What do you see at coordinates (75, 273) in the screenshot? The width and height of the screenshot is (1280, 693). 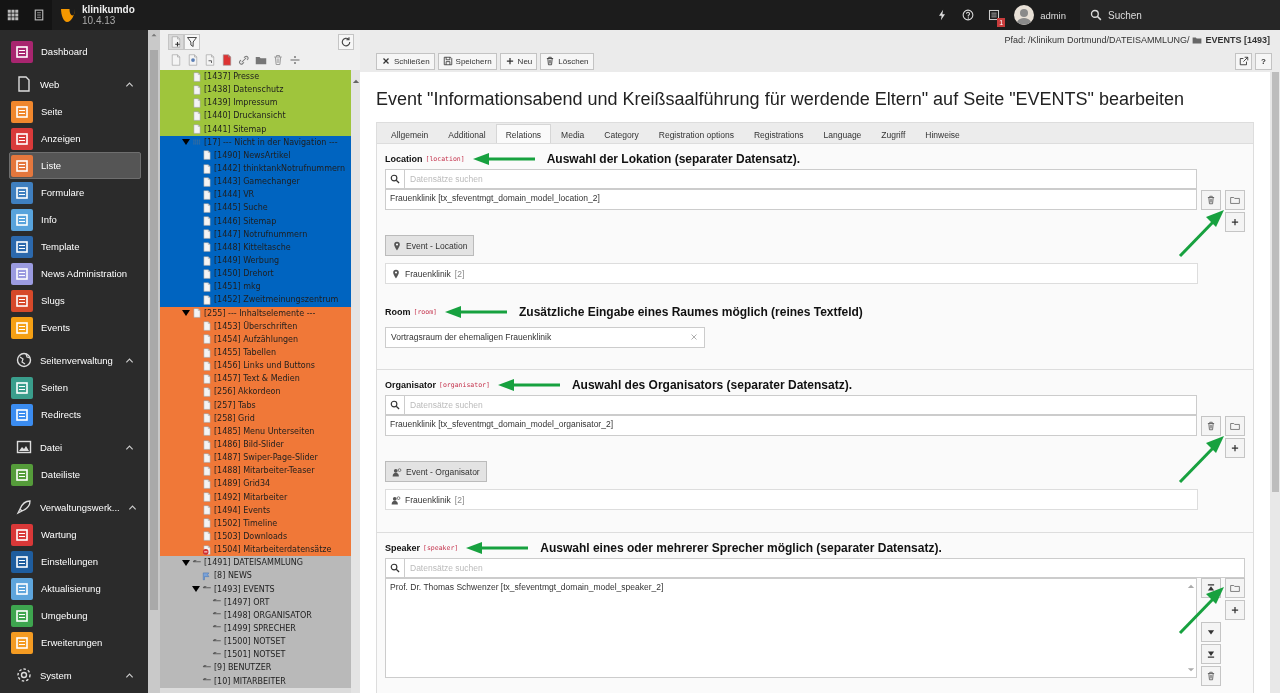 I see `module-item: News Administration` at bounding box center [75, 273].